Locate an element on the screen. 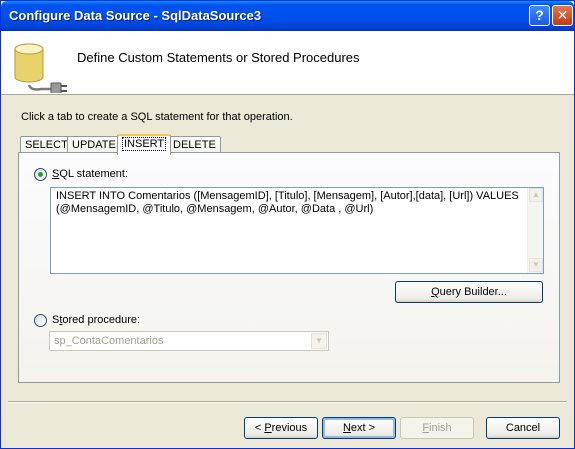 The height and width of the screenshot is (449, 575). previous-button: < Previous is located at coordinates (281, 428).